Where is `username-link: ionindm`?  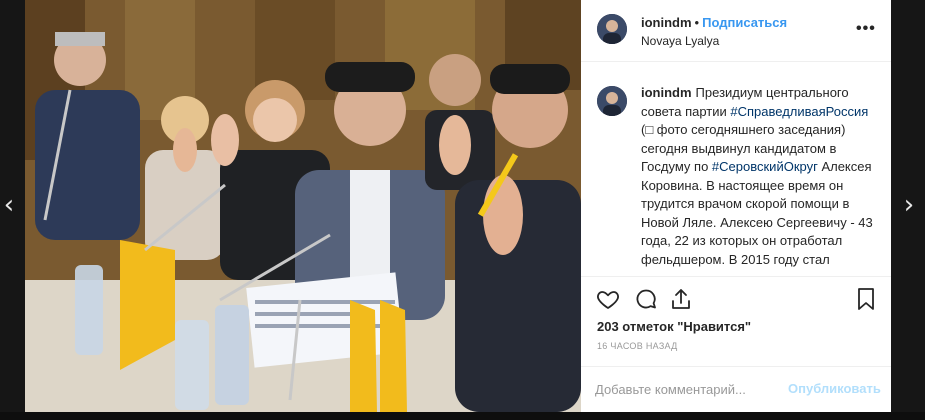
username-link: ionindm is located at coordinates (666, 22).